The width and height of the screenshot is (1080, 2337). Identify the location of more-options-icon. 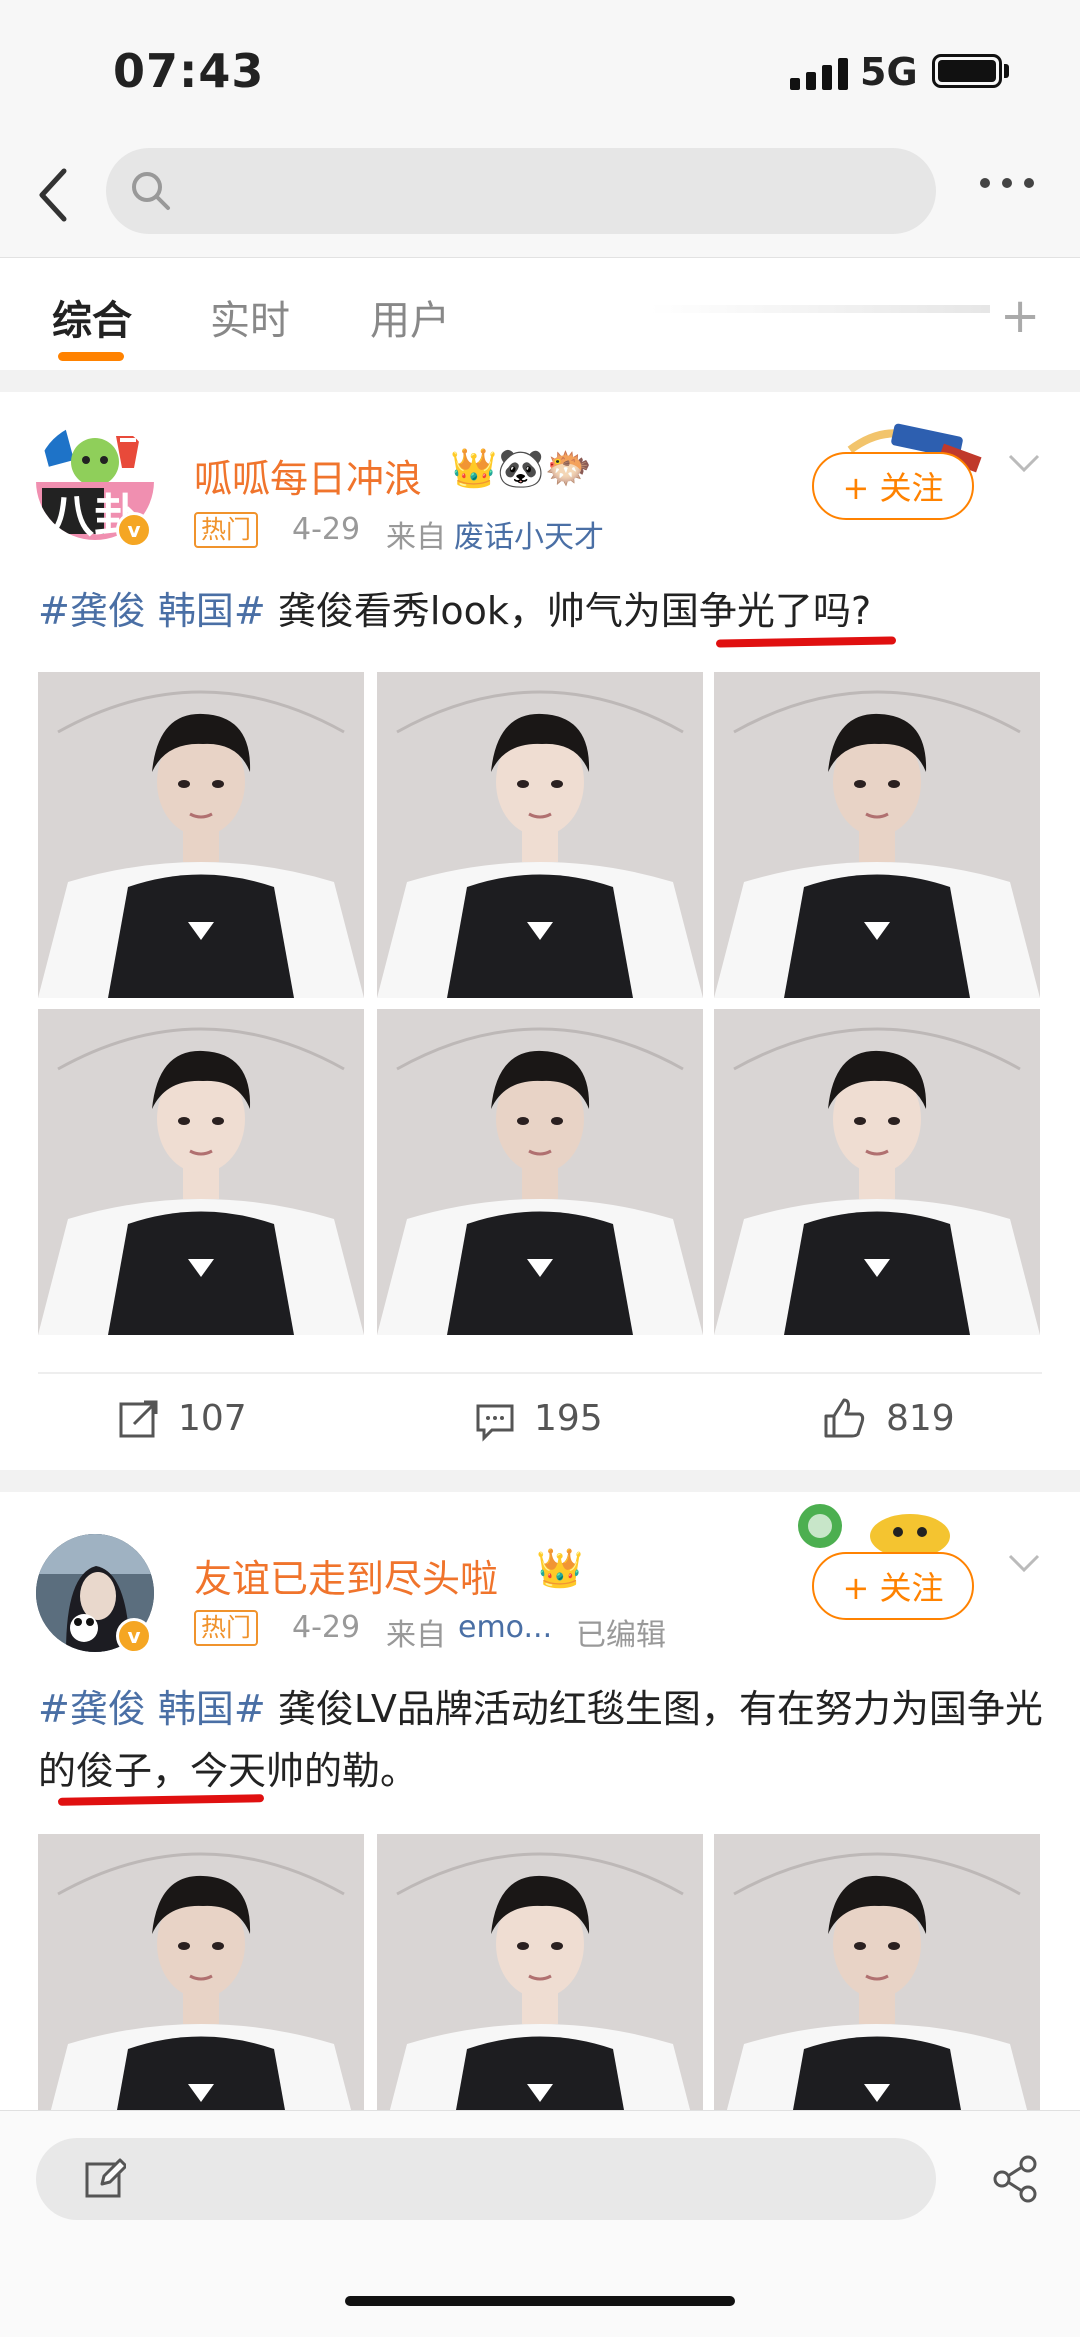
(1007, 183).